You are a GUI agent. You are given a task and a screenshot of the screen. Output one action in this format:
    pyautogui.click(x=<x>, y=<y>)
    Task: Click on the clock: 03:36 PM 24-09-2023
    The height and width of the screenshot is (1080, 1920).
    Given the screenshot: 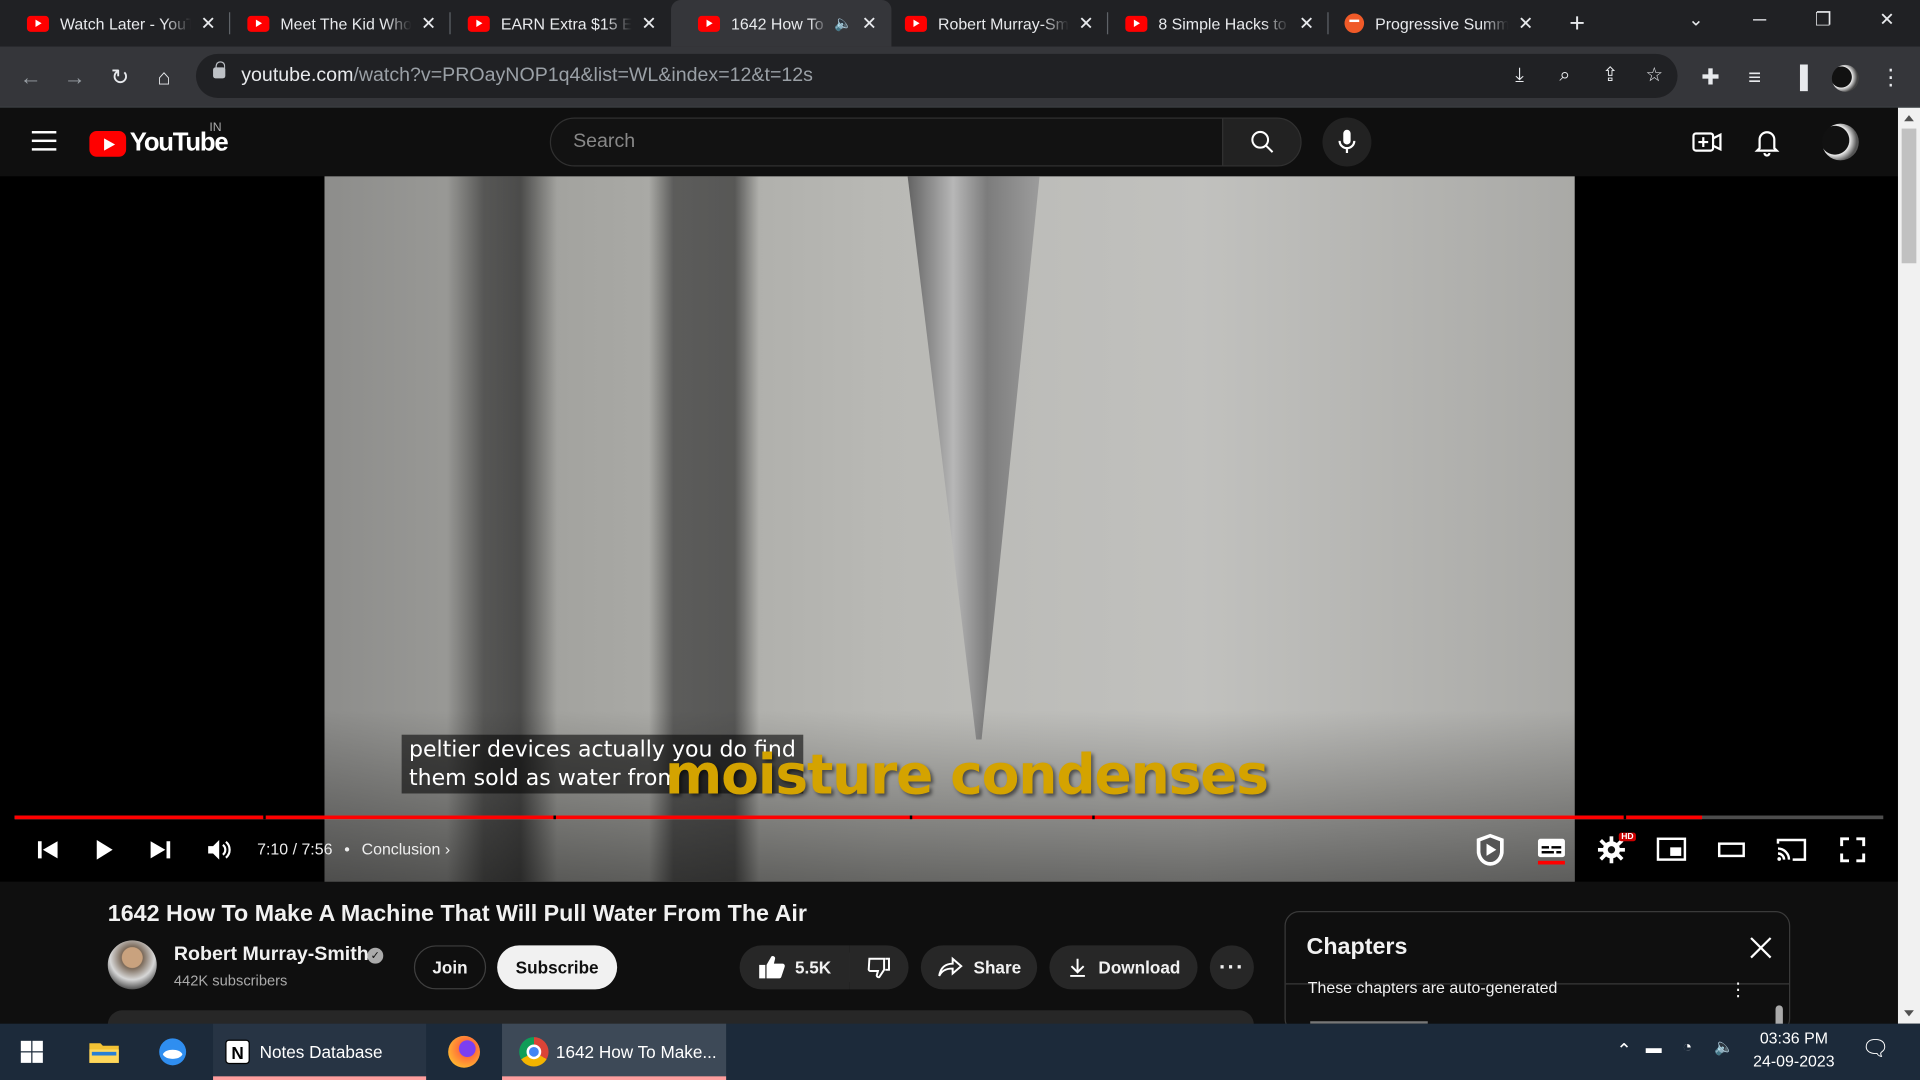 What is the action you would take?
    pyautogui.click(x=1794, y=1050)
    